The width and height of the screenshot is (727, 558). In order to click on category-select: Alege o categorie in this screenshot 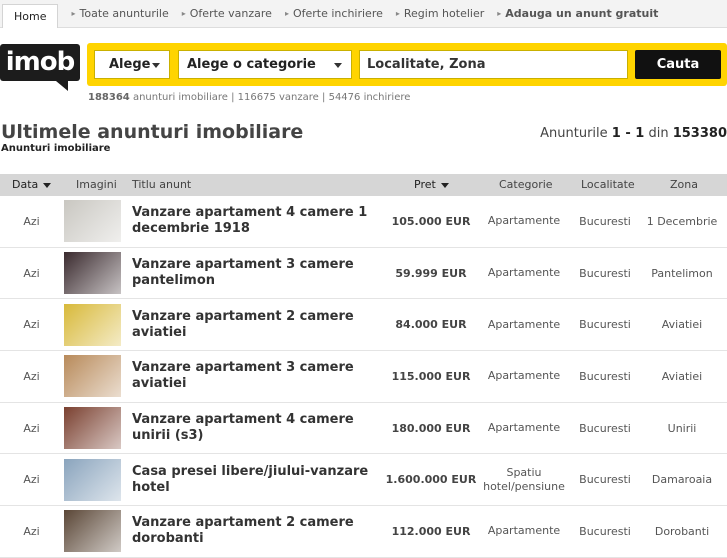, I will do `click(265, 64)`.